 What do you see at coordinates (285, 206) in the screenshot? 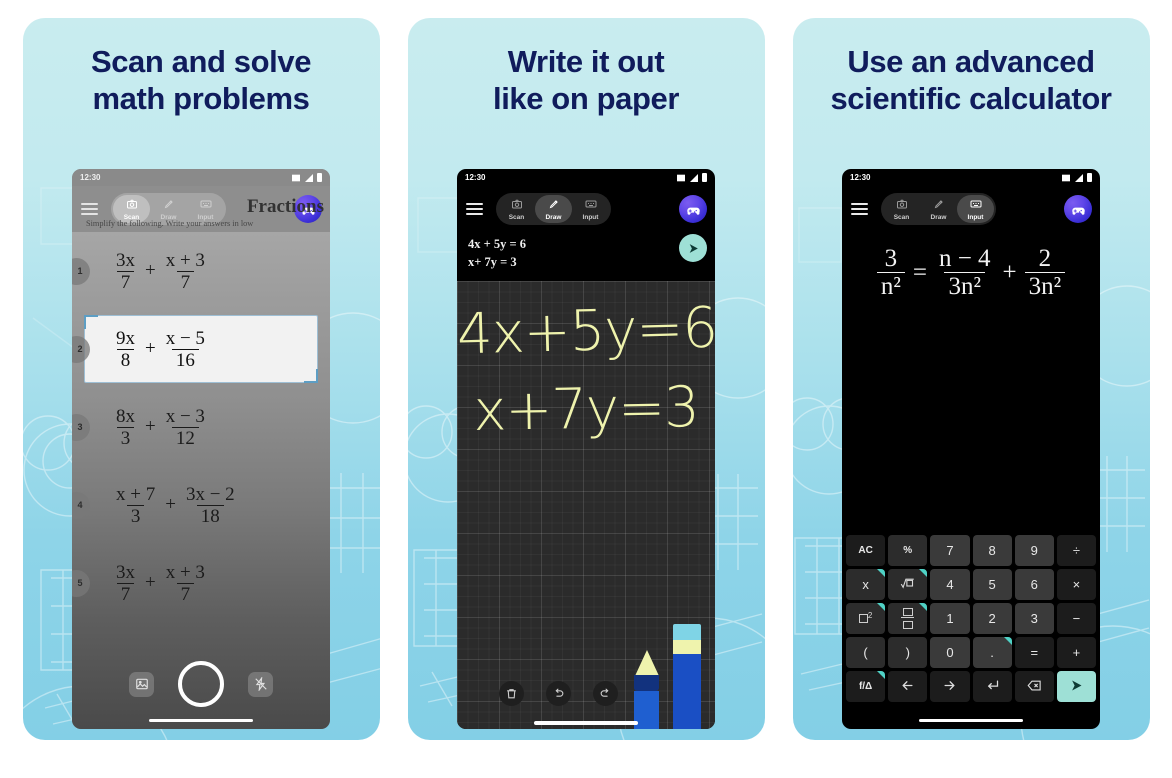
I see `worksheet-title: Fractions` at bounding box center [285, 206].